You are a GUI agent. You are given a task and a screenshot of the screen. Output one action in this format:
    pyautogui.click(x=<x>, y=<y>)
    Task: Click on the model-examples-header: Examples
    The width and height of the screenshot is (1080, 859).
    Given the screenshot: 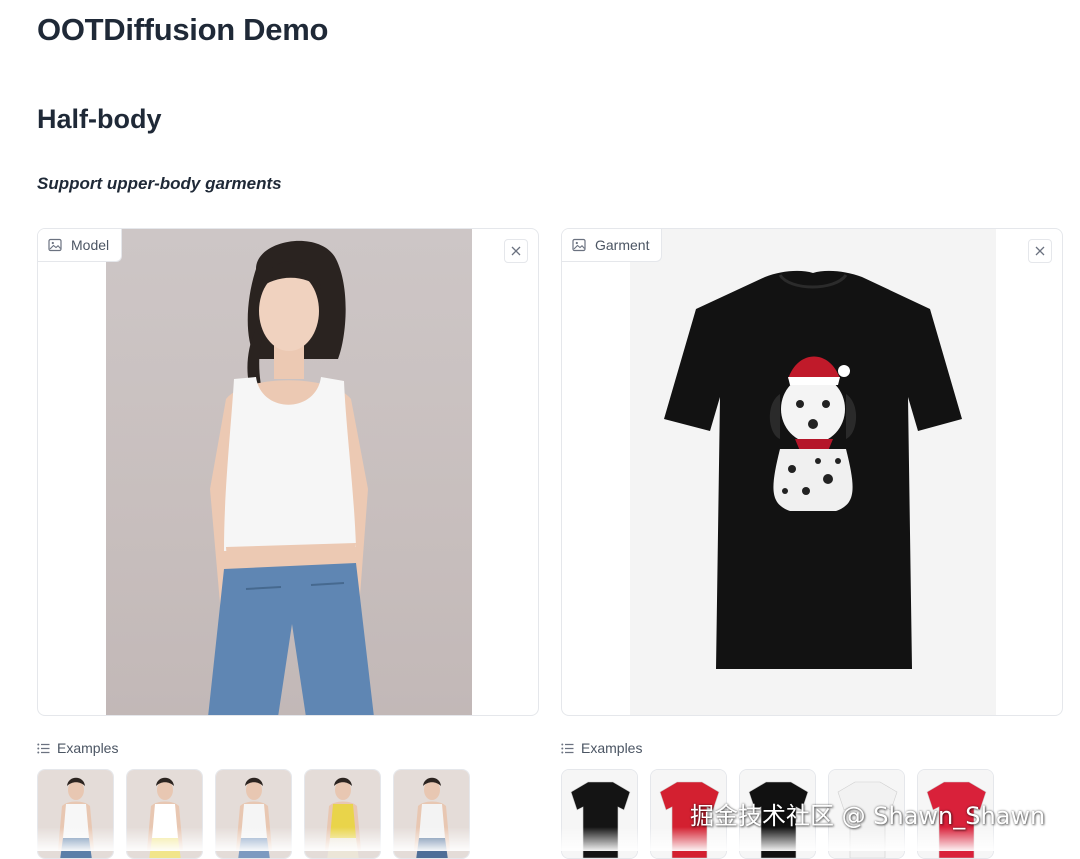 What is the action you would take?
    pyautogui.click(x=77, y=748)
    